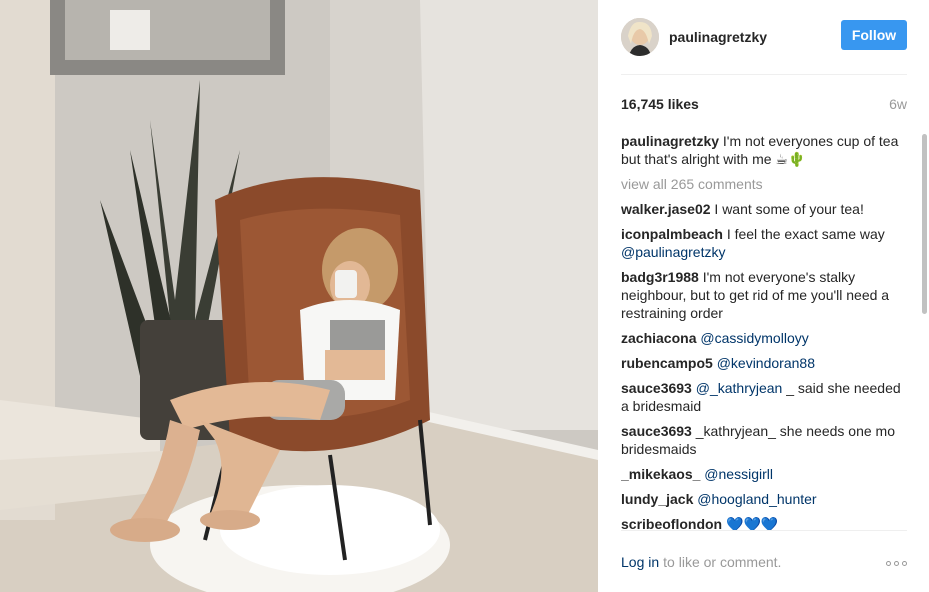 This screenshot has width=929, height=592. Describe the element at coordinates (657, 499) in the screenshot. I see `comment-username: lundy_jack` at that location.